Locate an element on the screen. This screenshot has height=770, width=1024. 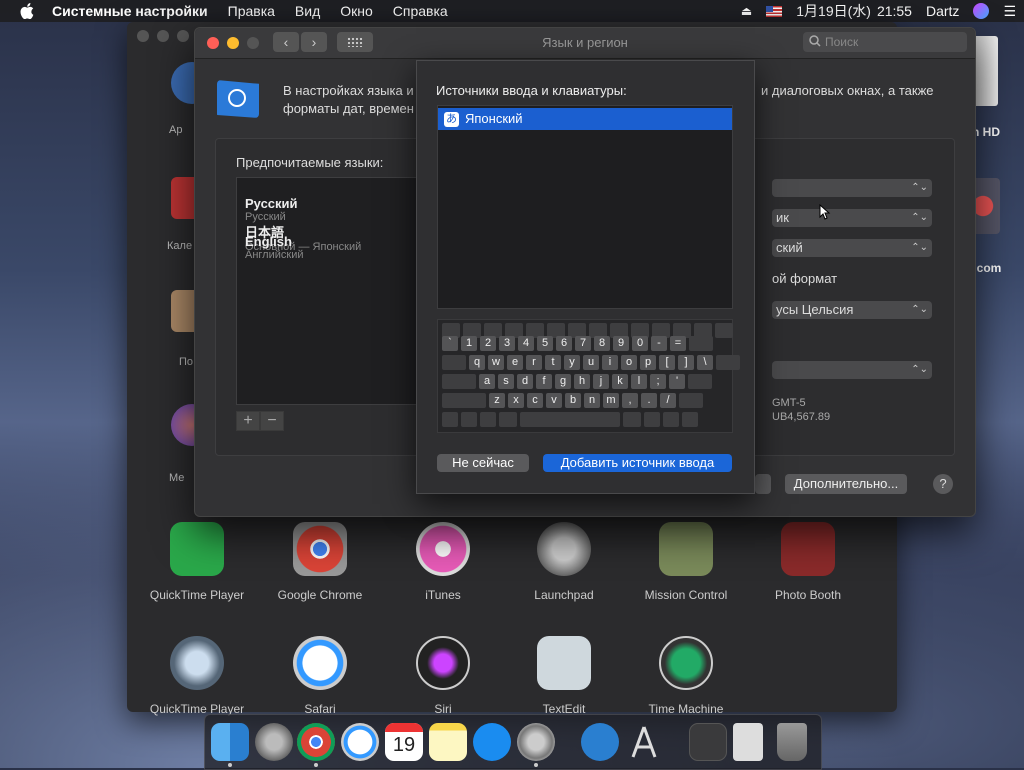
search-input: Поиск is located at coordinates (885, 42).